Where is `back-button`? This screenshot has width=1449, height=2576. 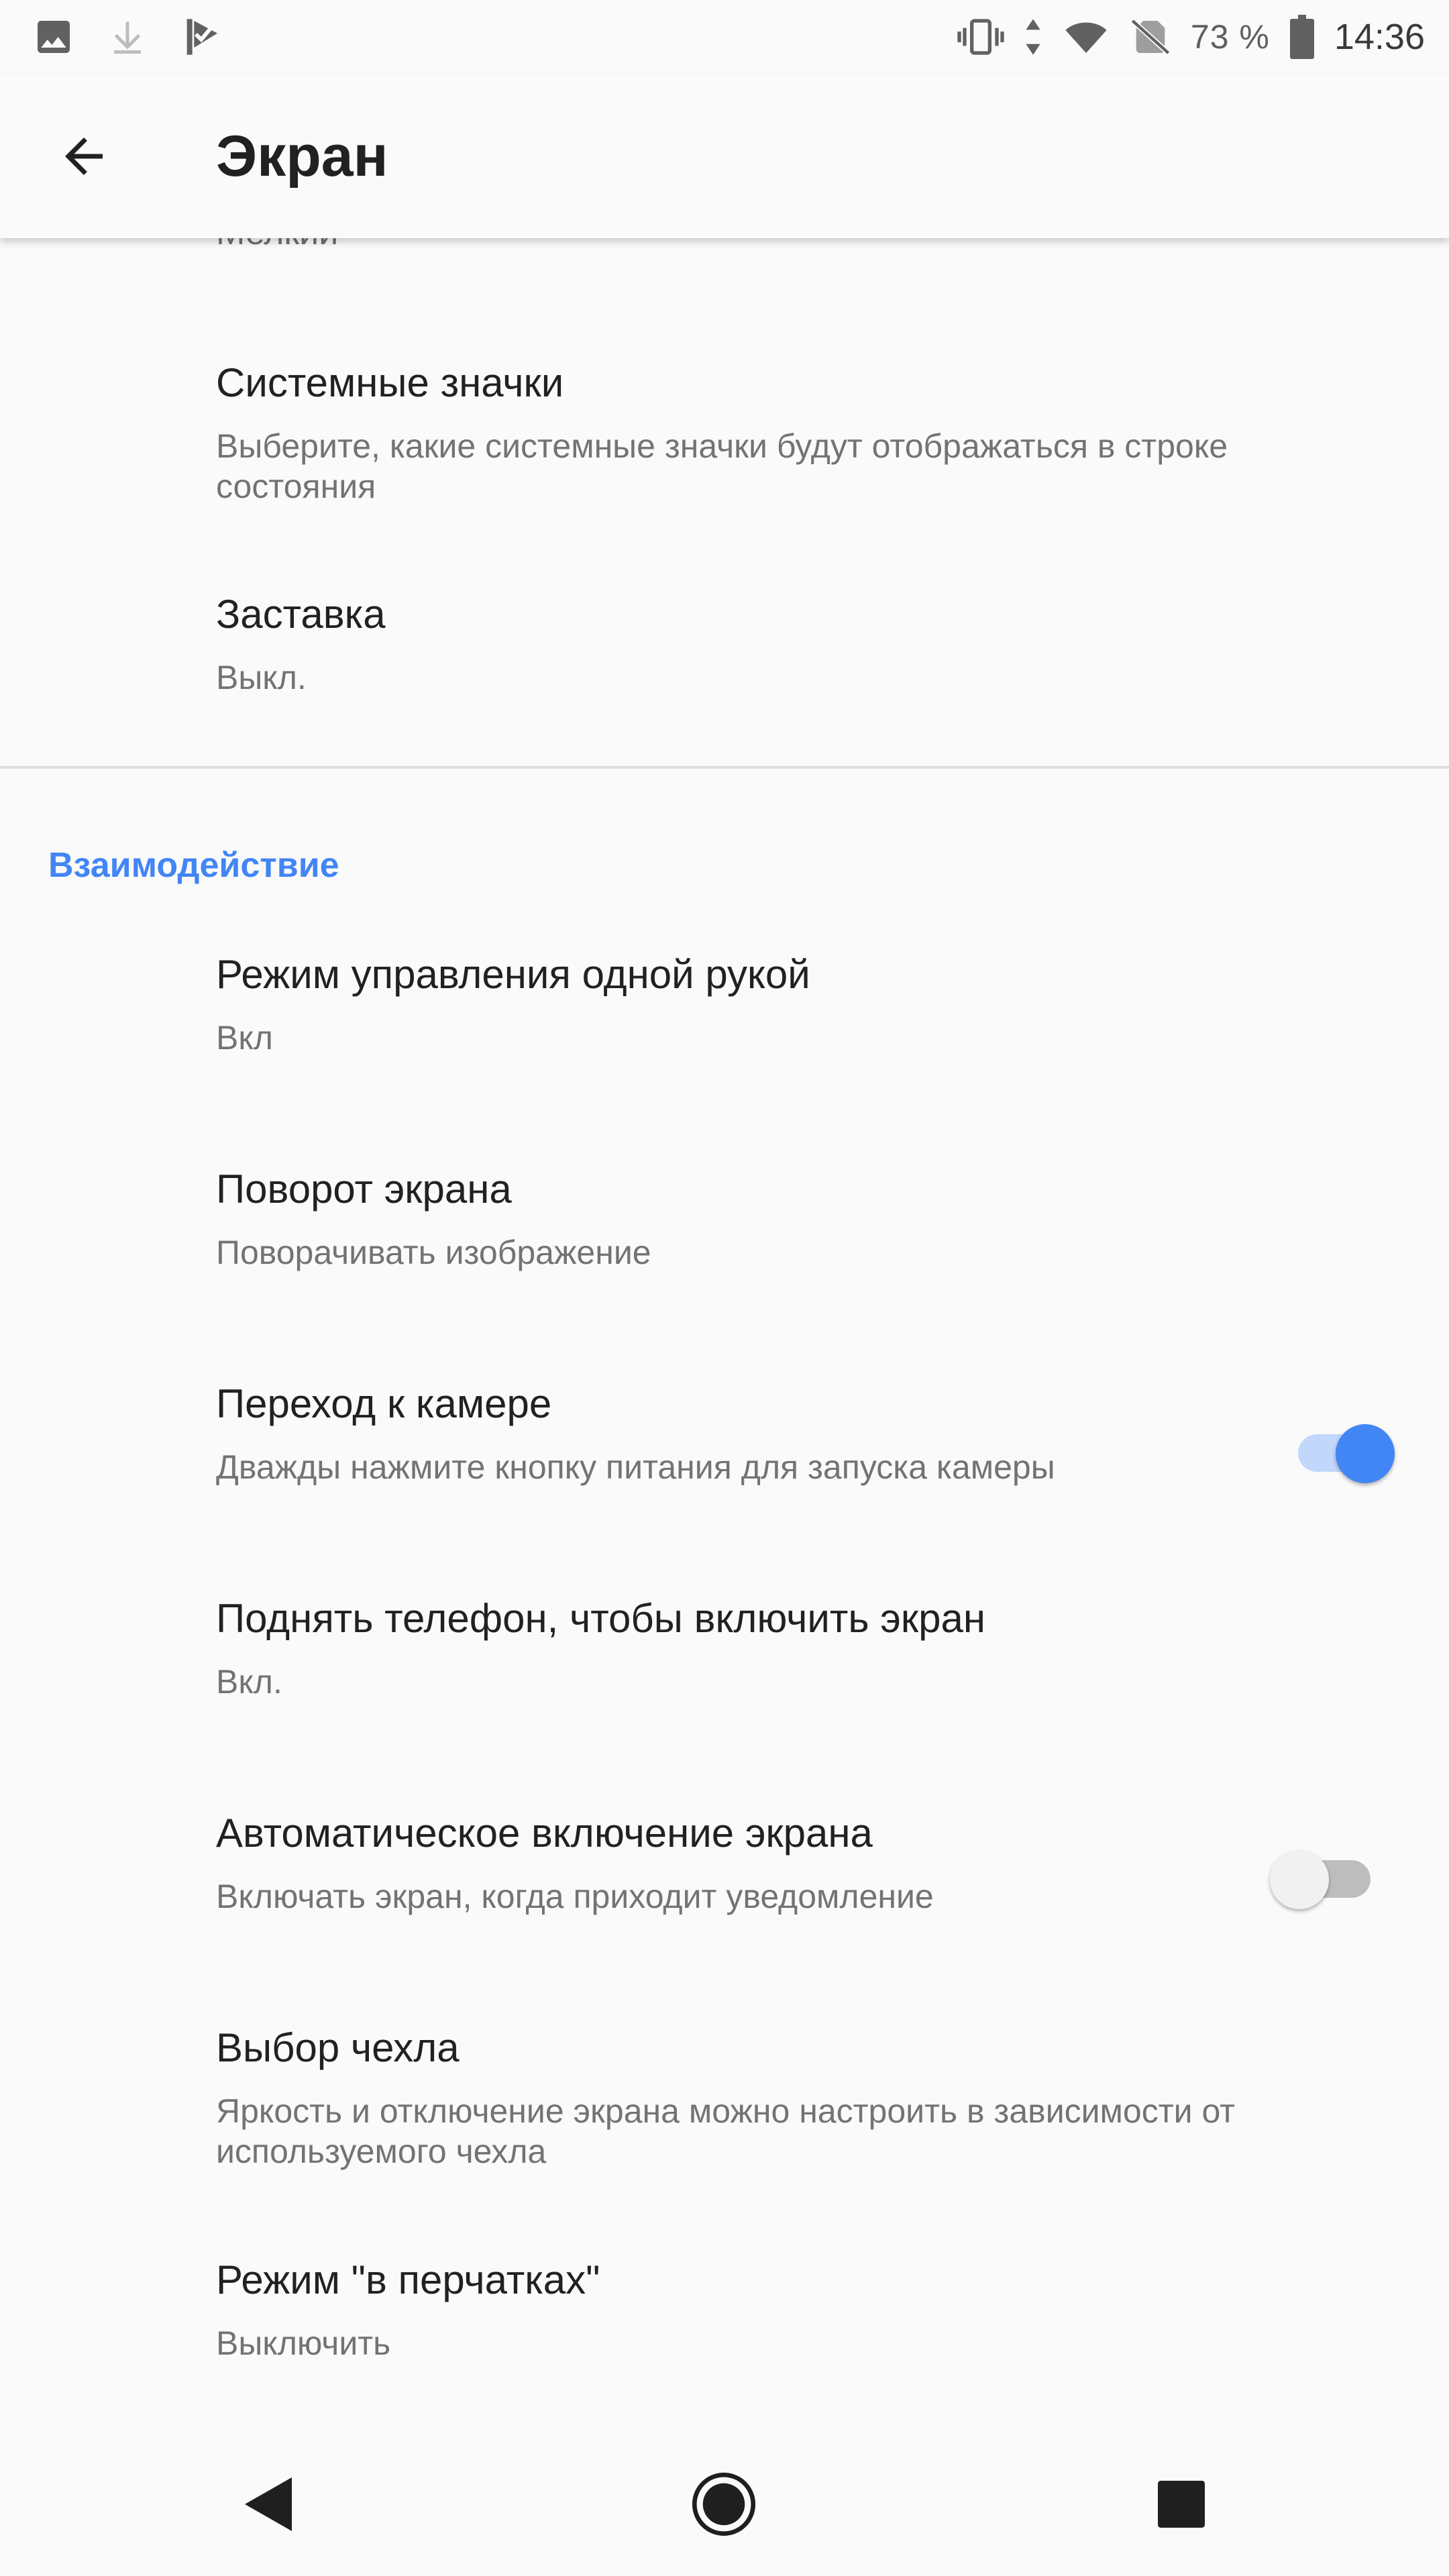 back-button is located at coordinates (83, 157).